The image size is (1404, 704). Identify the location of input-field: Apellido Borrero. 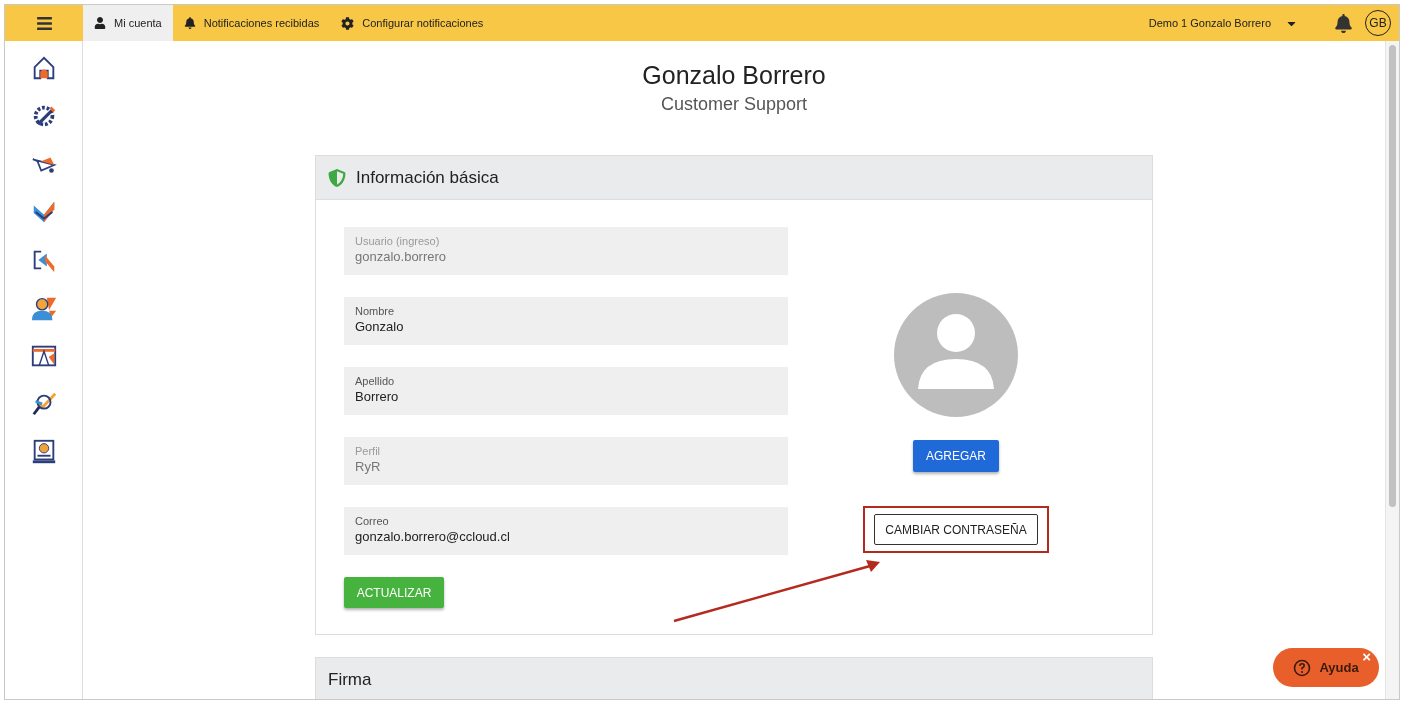
(566, 391).